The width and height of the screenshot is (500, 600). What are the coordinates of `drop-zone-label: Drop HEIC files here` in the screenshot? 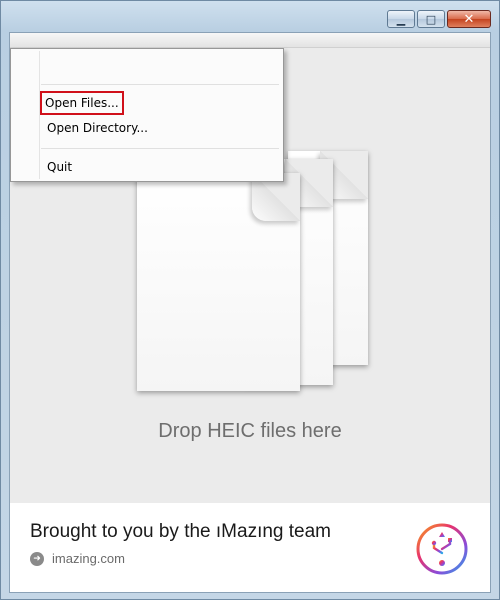 It's located at (250, 431).